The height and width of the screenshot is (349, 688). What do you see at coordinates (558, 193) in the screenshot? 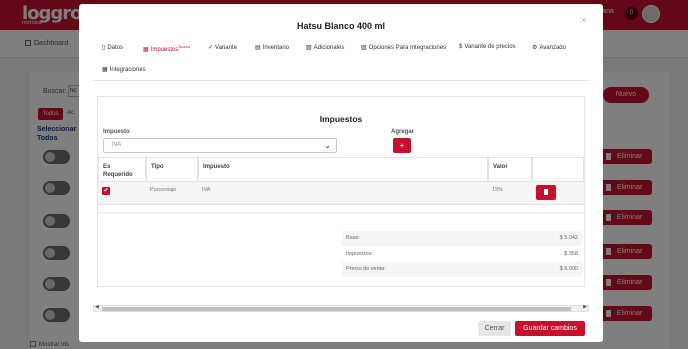
I see `table-cell` at bounding box center [558, 193].